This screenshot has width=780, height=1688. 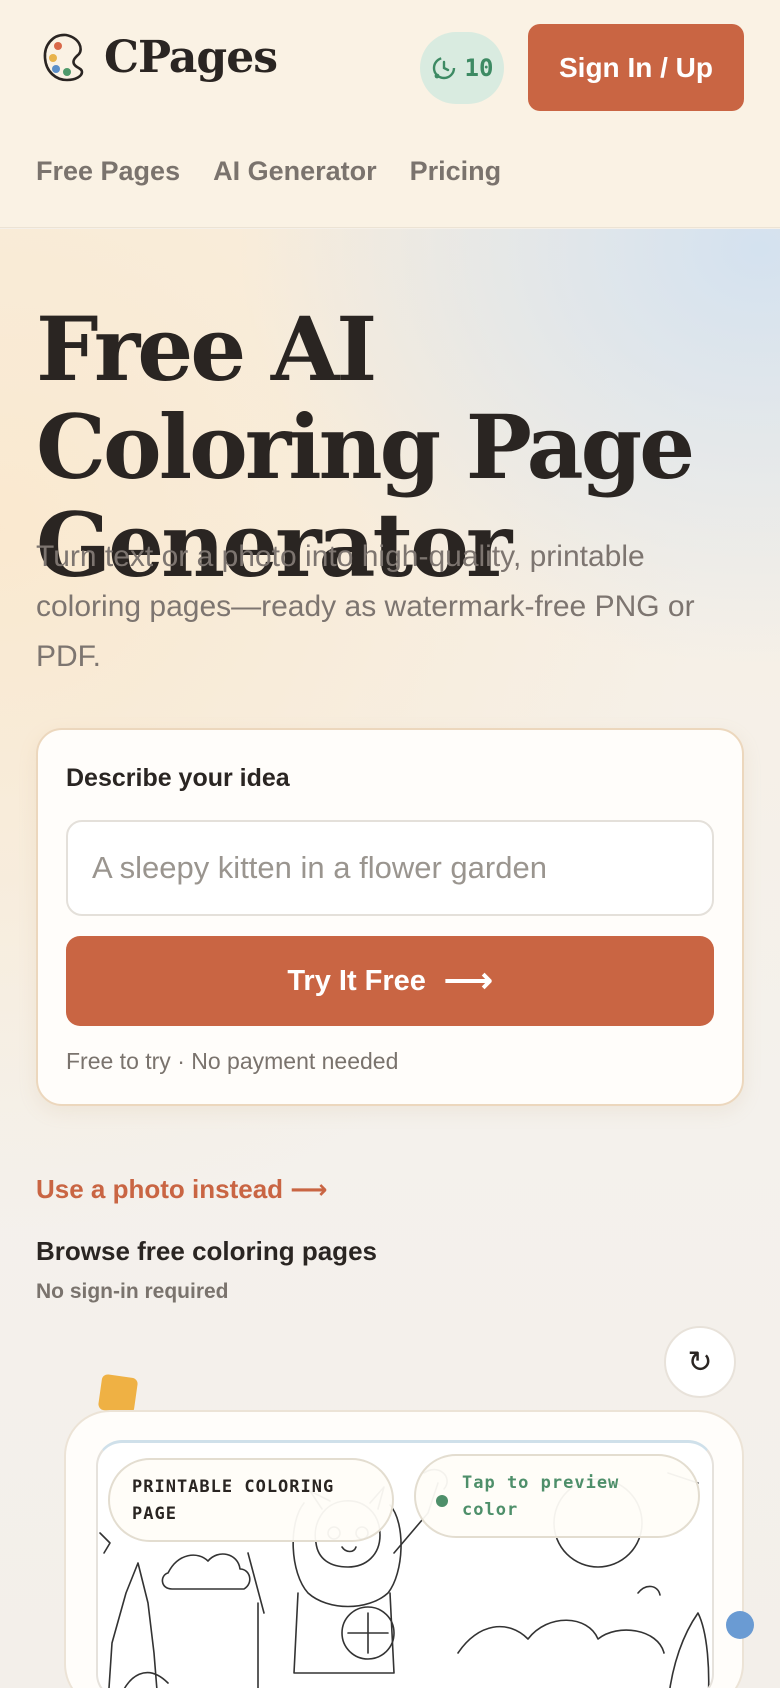 What do you see at coordinates (462, 68) in the screenshot?
I see `credits-badge: 10` at bounding box center [462, 68].